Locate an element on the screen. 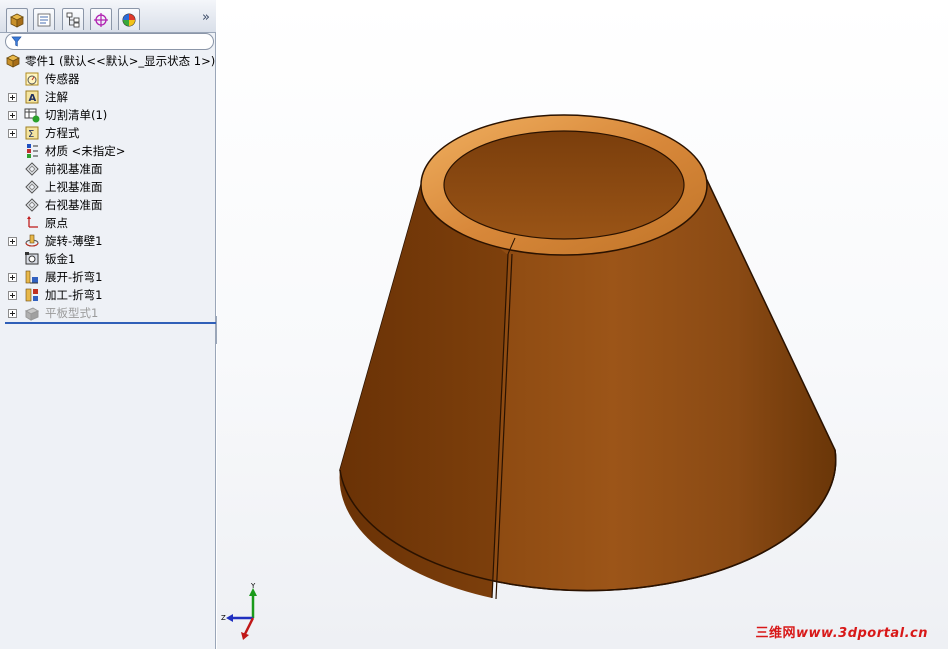 This screenshot has height=649, width=948. manager-tabs: » is located at coordinates (108, 16).